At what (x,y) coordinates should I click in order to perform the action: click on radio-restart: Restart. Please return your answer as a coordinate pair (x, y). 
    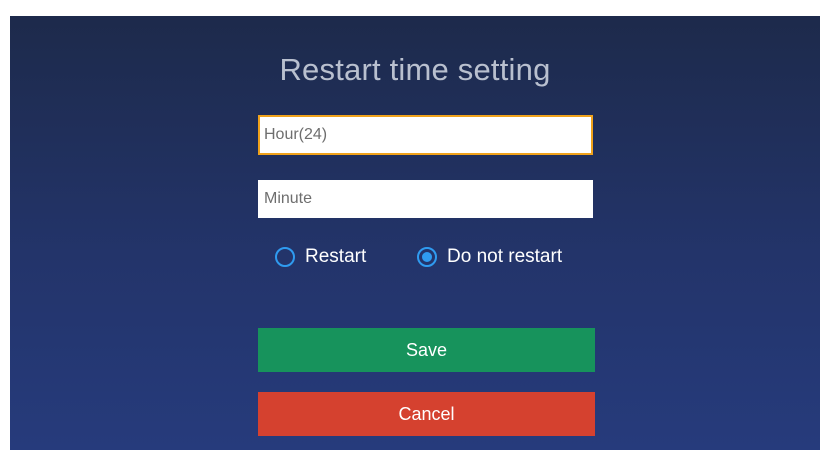
    Looking at the image, I should click on (320, 257).